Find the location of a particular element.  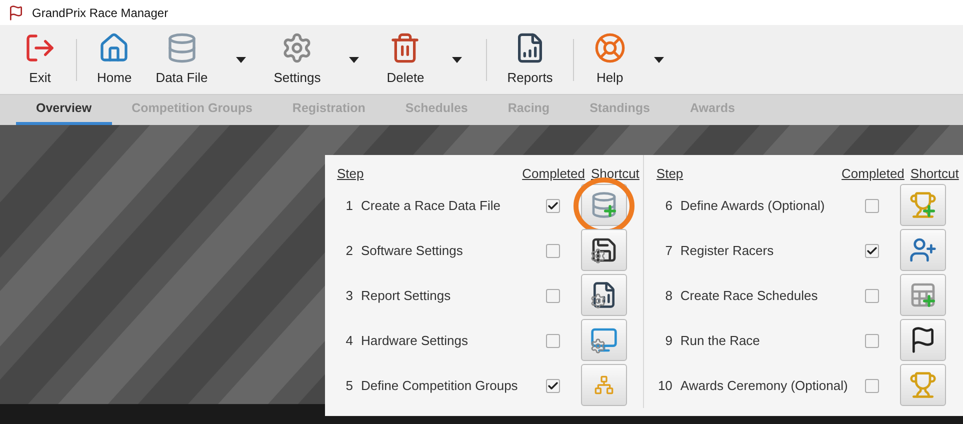

step-number: 7 is located at coordinates (668, 251).